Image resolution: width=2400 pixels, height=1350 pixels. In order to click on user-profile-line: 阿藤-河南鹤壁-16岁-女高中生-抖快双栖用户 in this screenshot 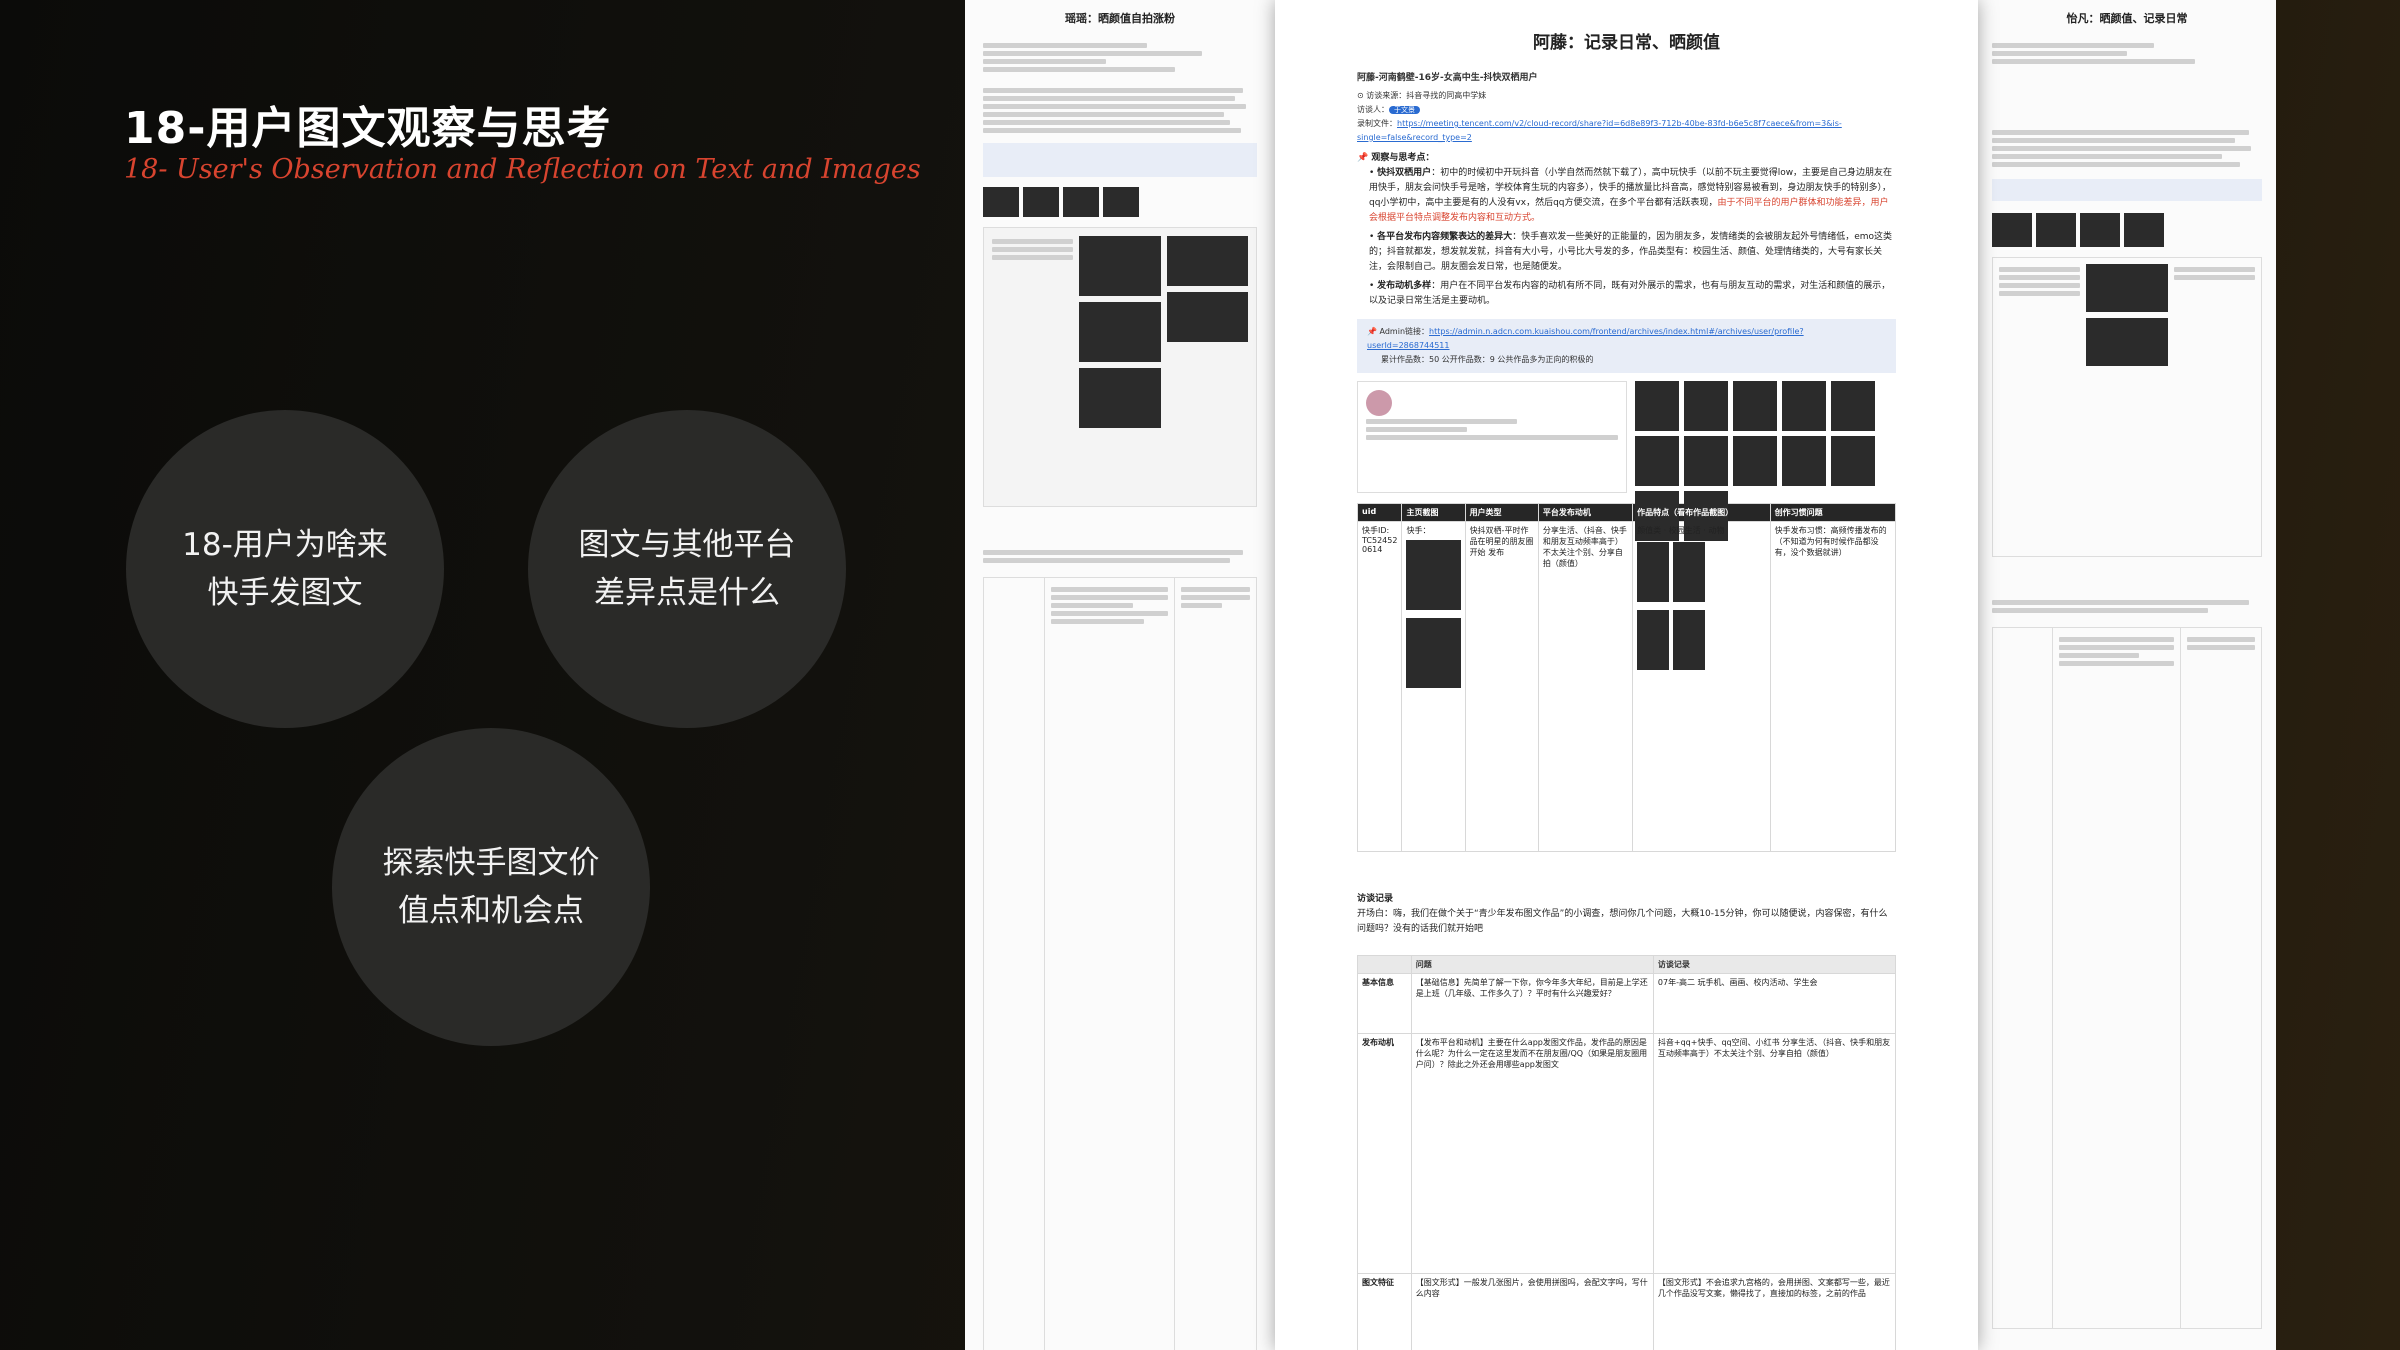, I will do `click(1447, 78)`.